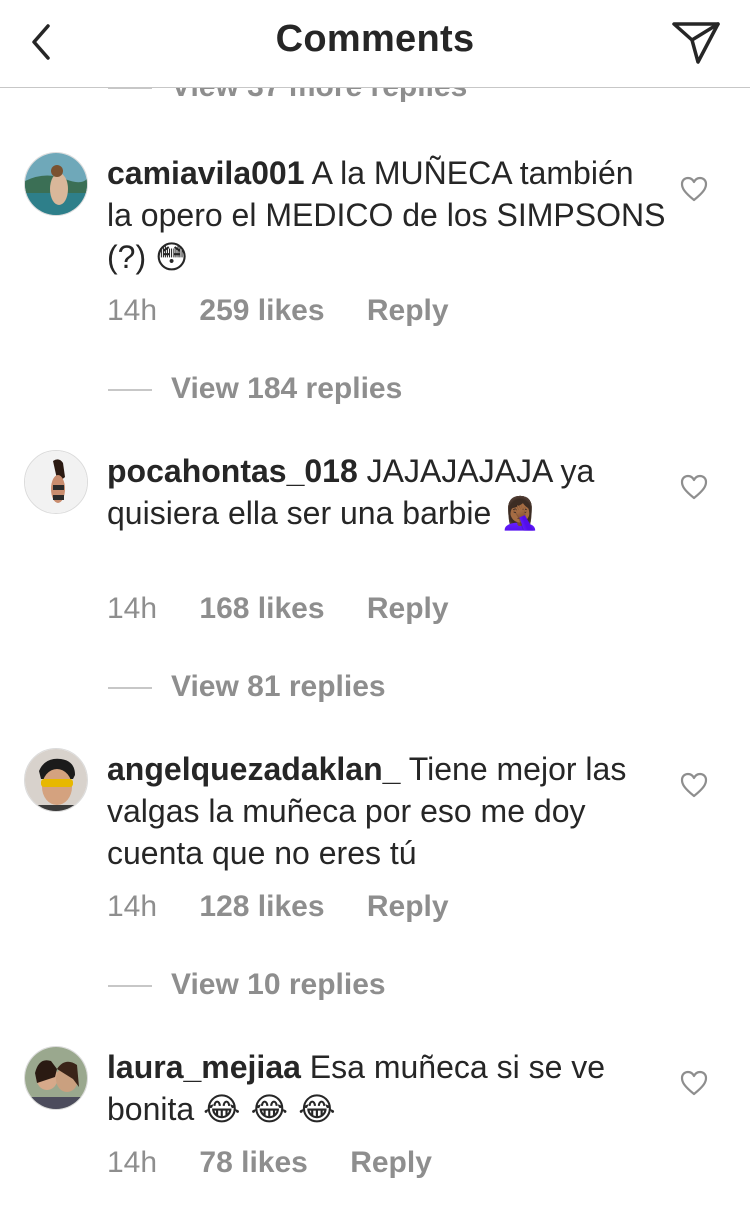 The width and height of the screenshot is (750, 1211). I want to click on view-replies-label: View 184 replies, so click(286, 389).